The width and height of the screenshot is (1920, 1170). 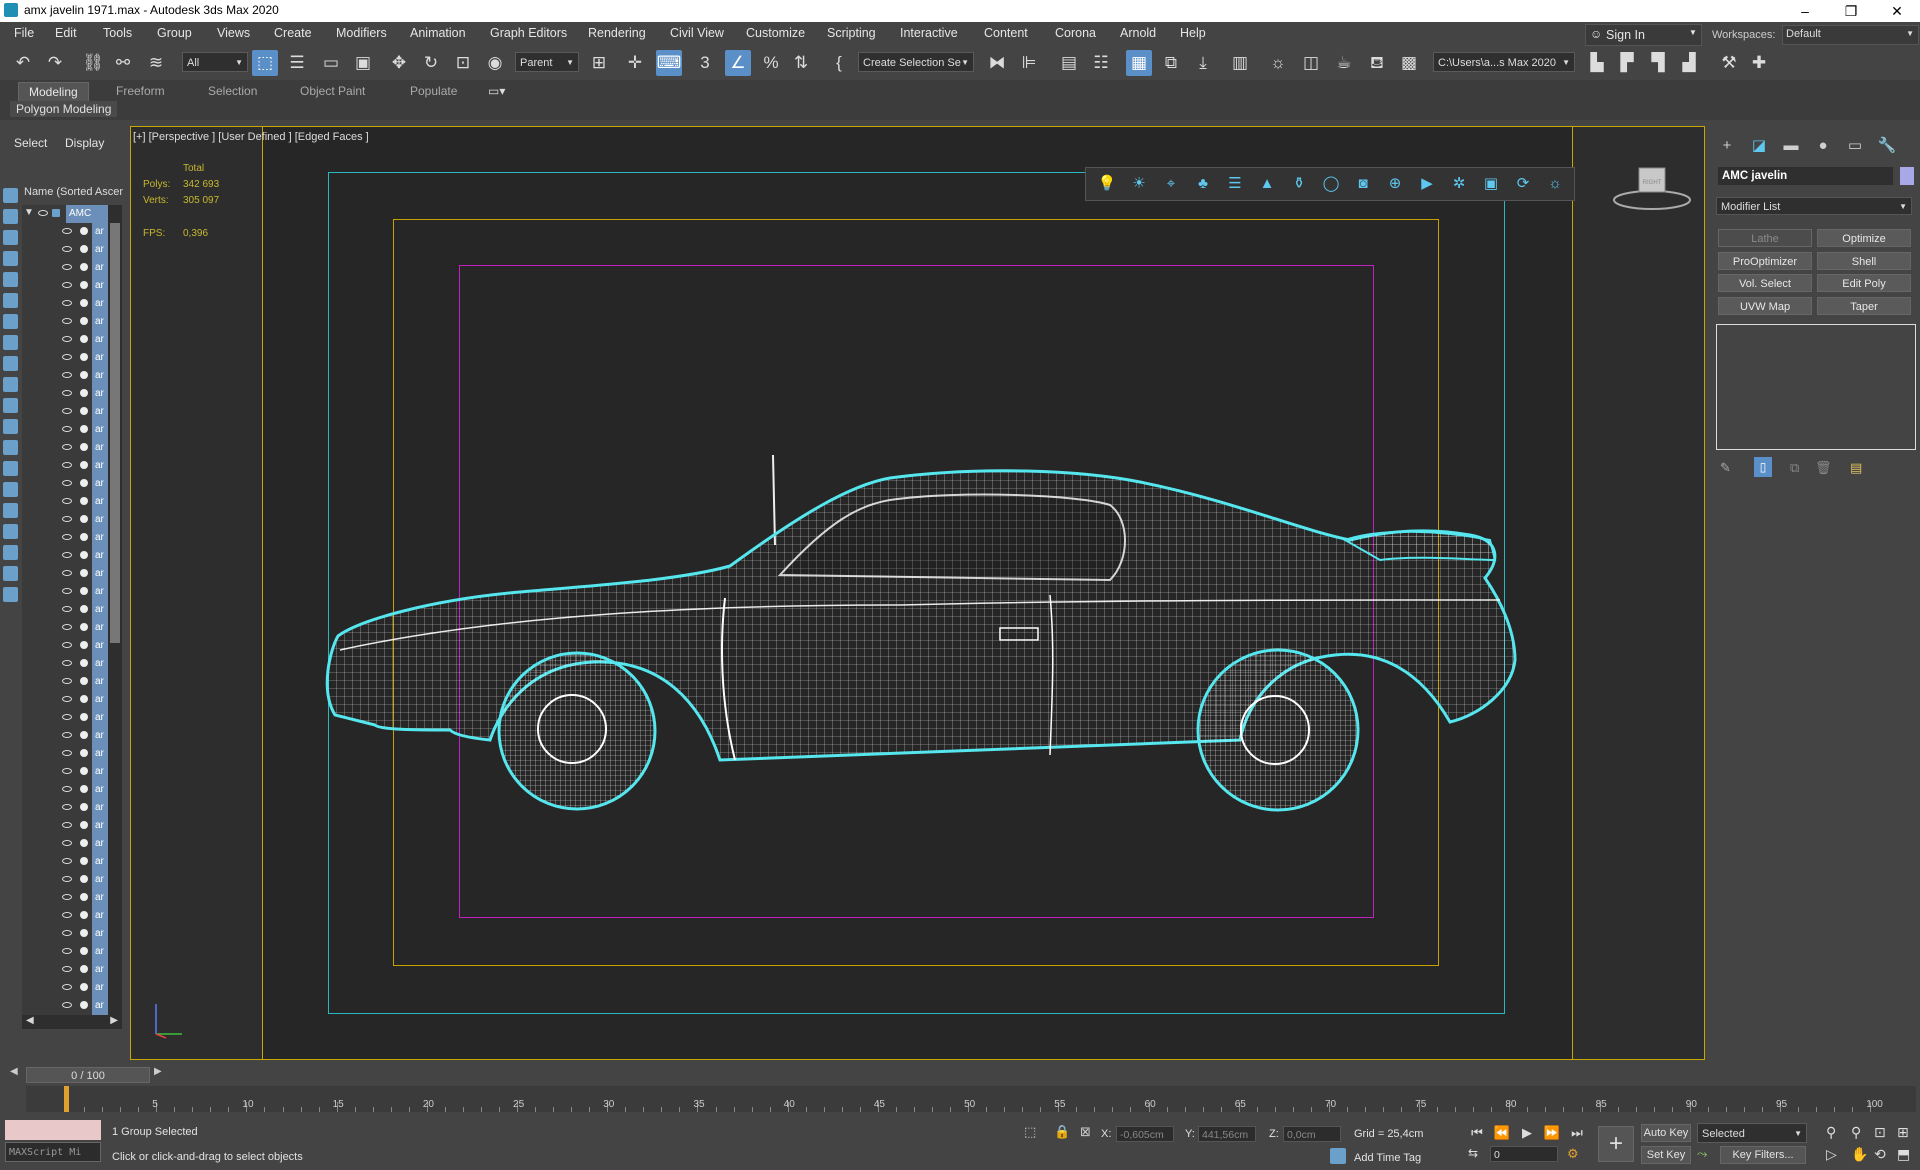 I want to click on absolute-mode-icon: ⊠, so click(x=1085, y=1132).